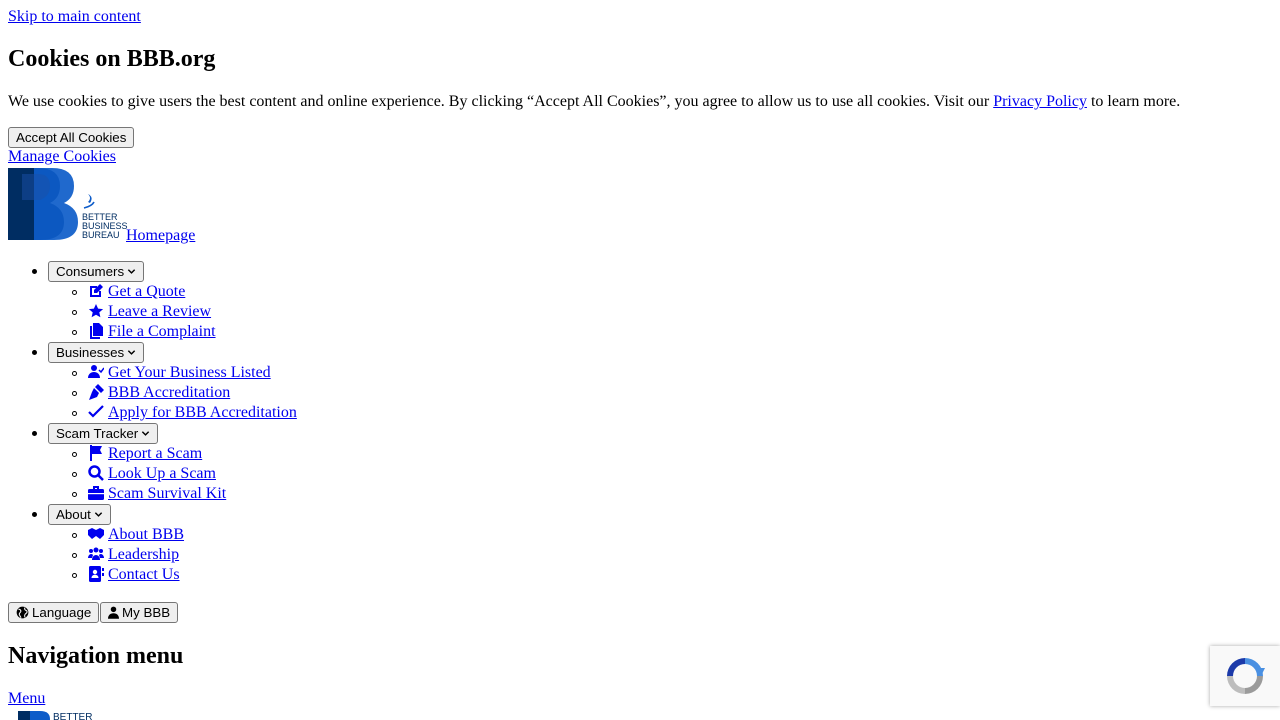  I want to click on user-check-icon, so click(96, 371).